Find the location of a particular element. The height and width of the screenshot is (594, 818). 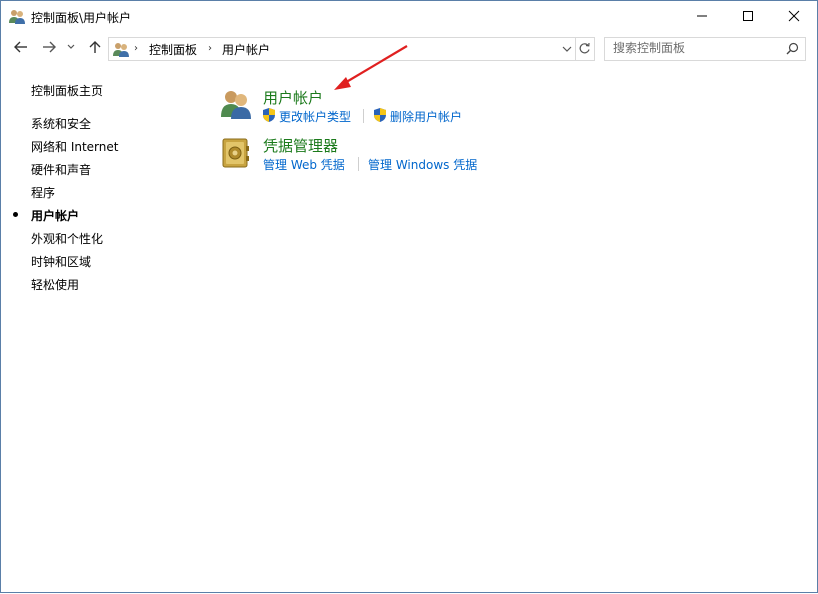

refresh-icon is located at coordinates (584, 48).